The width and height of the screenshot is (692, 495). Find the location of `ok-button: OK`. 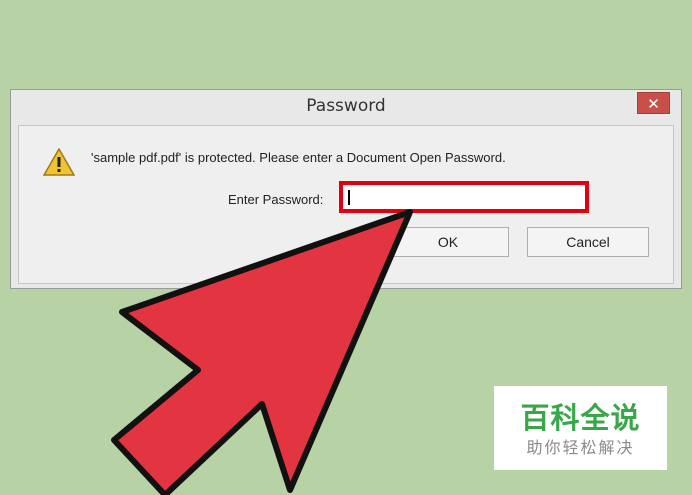

ok-button: OK is located at coordinates (448, 242).